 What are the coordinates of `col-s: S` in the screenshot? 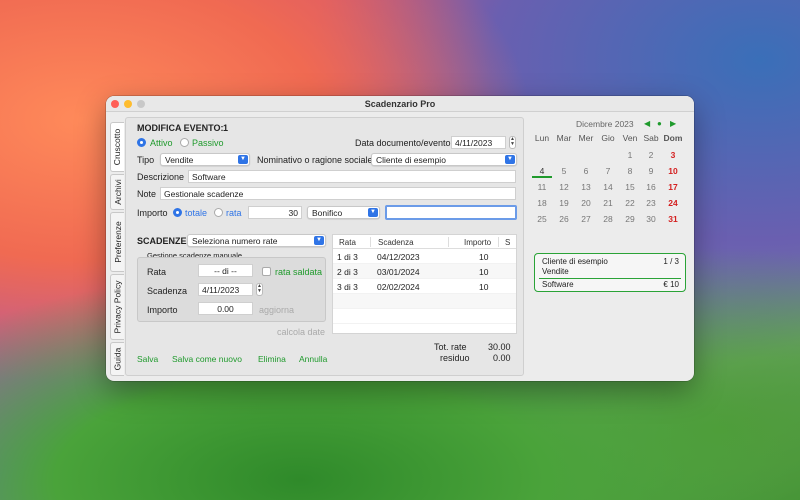 It's located at (507, 242).